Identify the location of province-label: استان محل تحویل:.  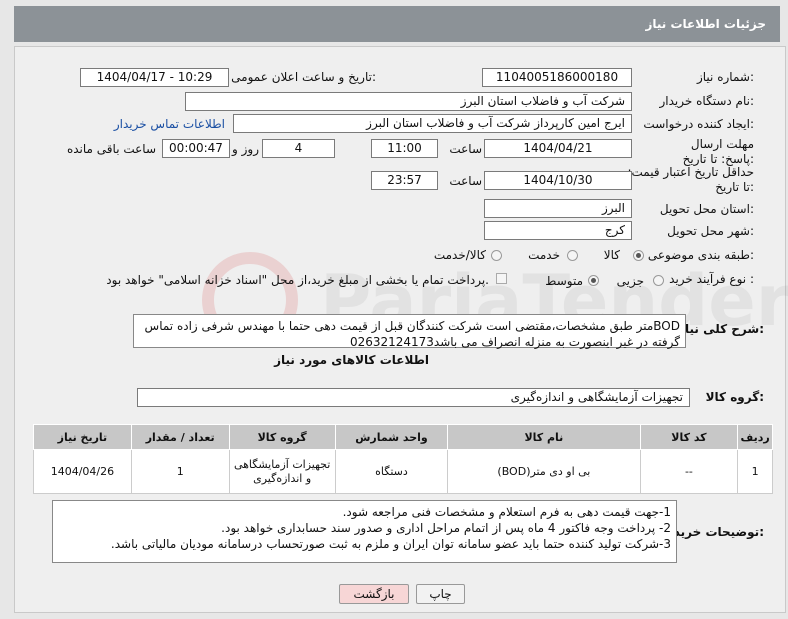
(706, 209).